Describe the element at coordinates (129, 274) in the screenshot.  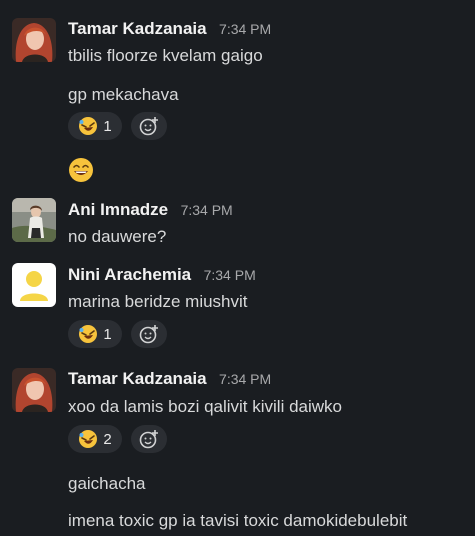
I see `author-name: Nini Arachemia` at that location.